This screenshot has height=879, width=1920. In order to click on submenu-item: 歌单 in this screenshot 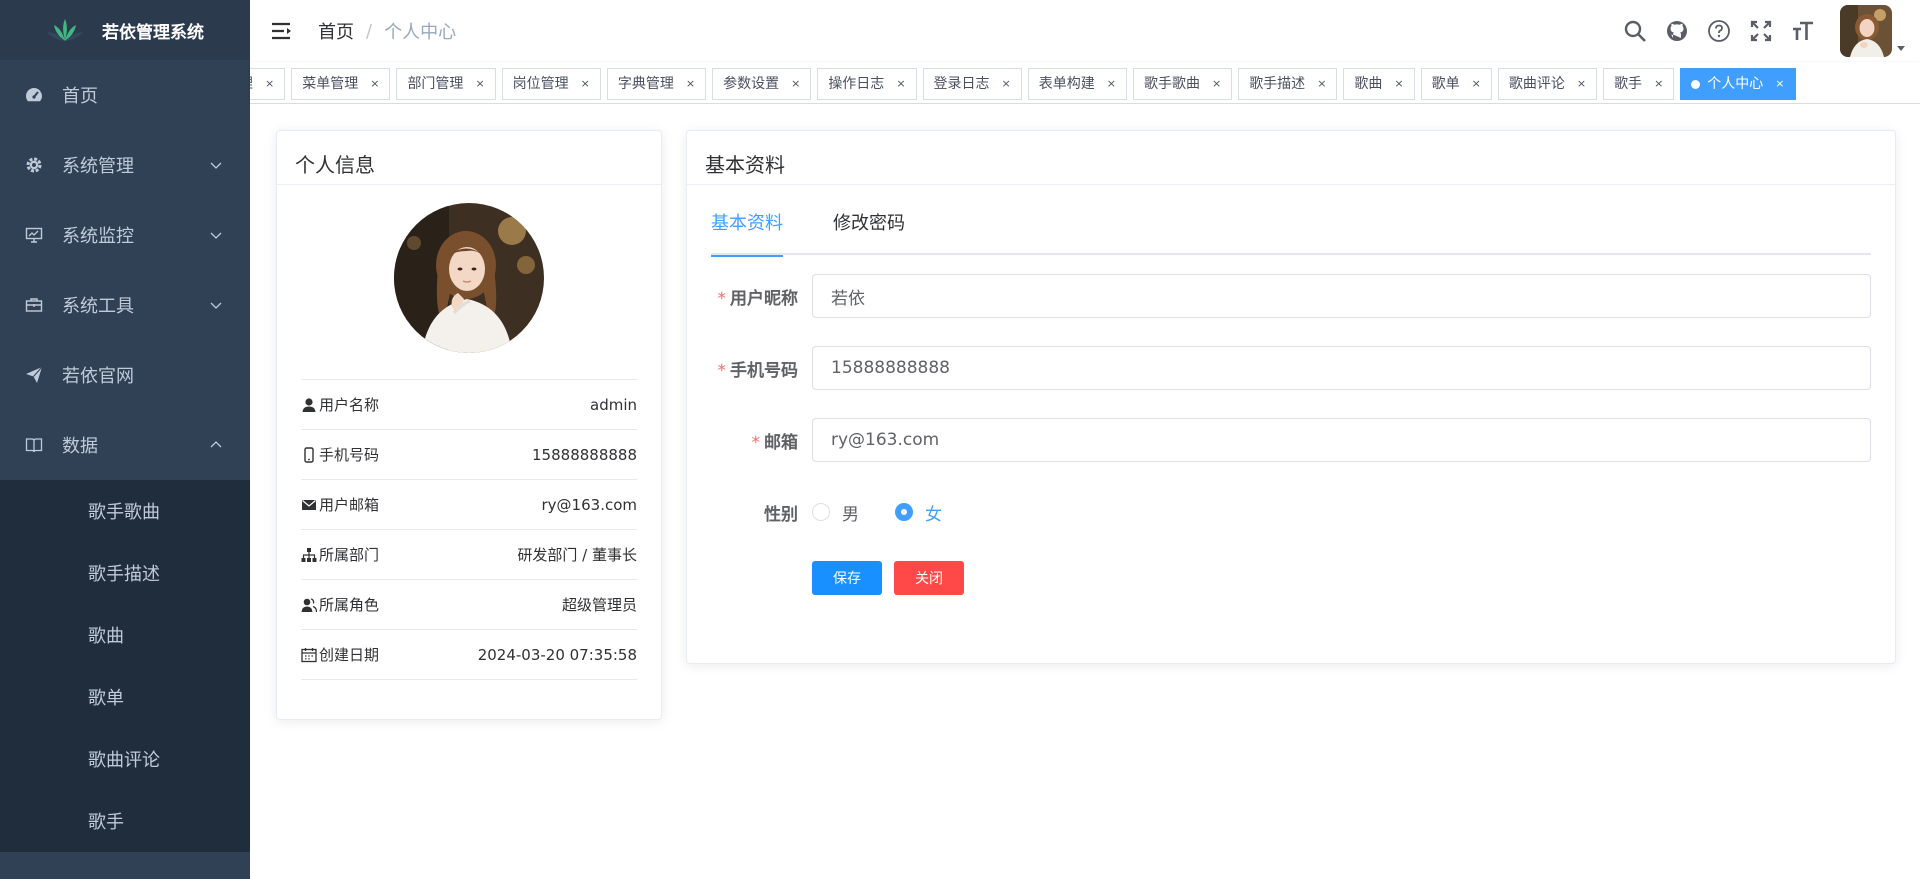, I will do `click(125, 697)`.